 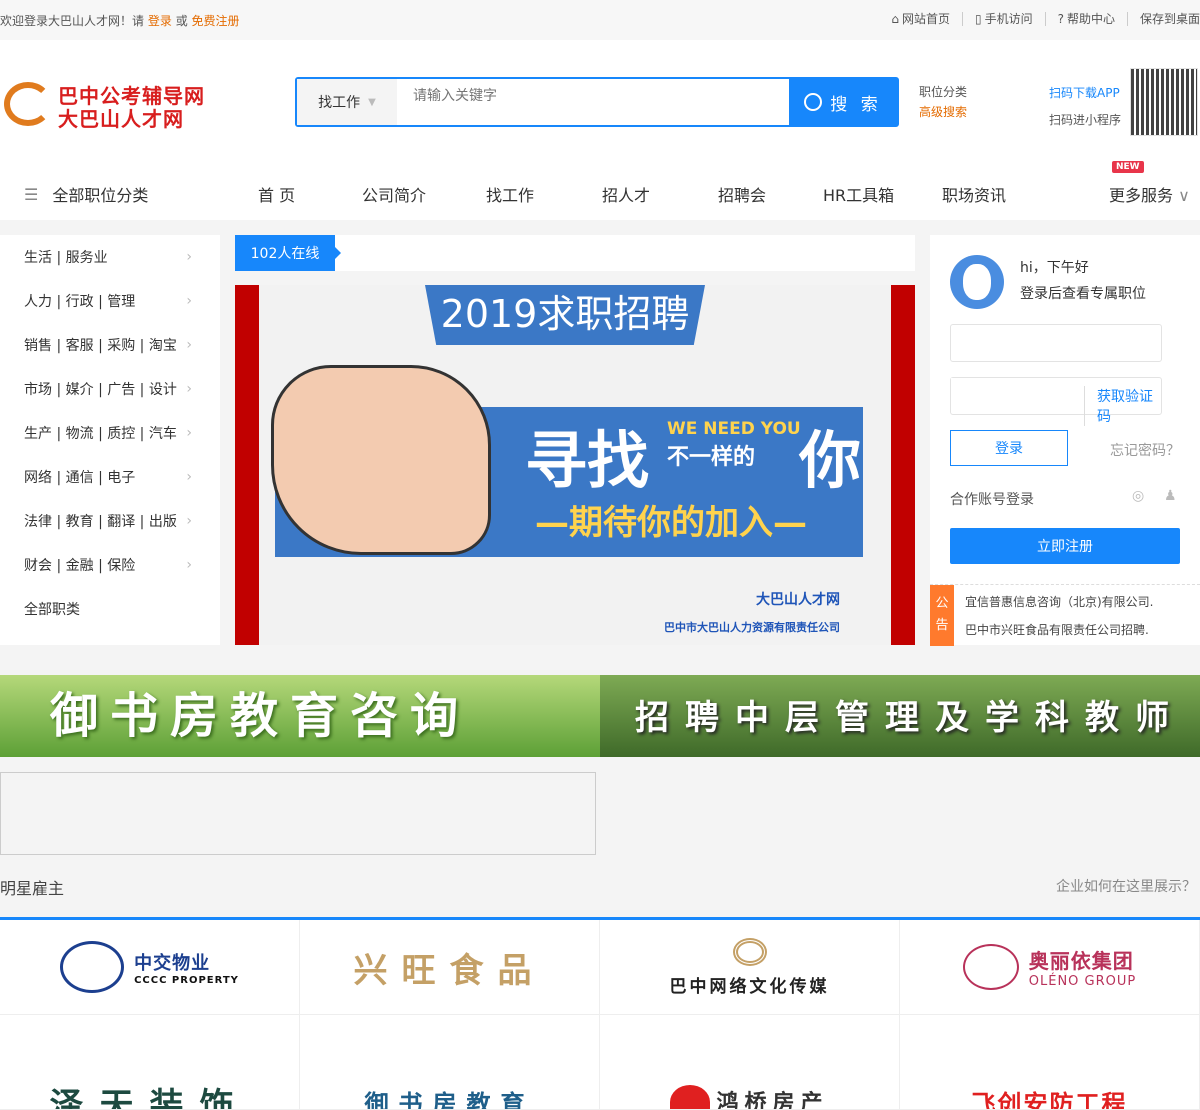 I want to click on welcome-text: 欢迎登录大巴山人才网！请 登录 或 免费注册, so click(x=120, y=21).